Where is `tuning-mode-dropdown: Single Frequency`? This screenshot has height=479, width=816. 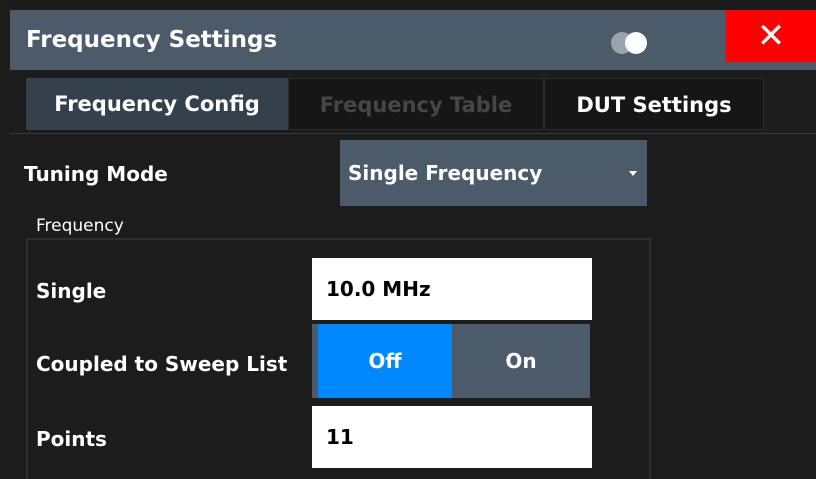
tuning-mode-dropdown: Single Frequency is located at coordinates (493, 173).